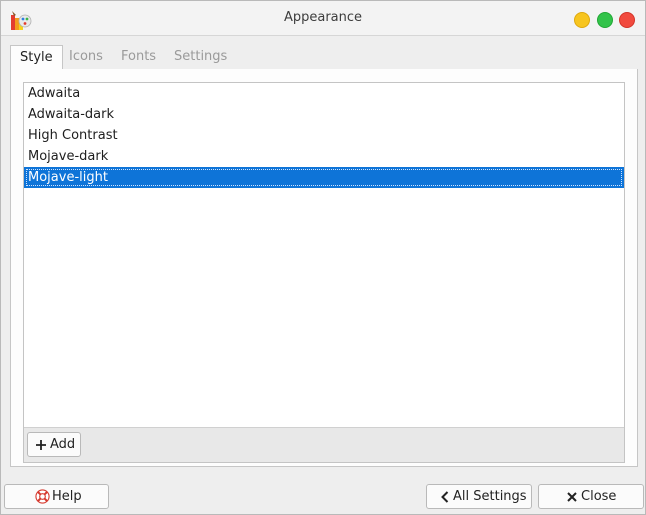 Image resolution: width=646 pixels, height=515 pixels. What do you see at coordinates (324, 93) in the screenshot?
I see `list-item-adwaita: Adwaita` at bounding box center [324, 93].